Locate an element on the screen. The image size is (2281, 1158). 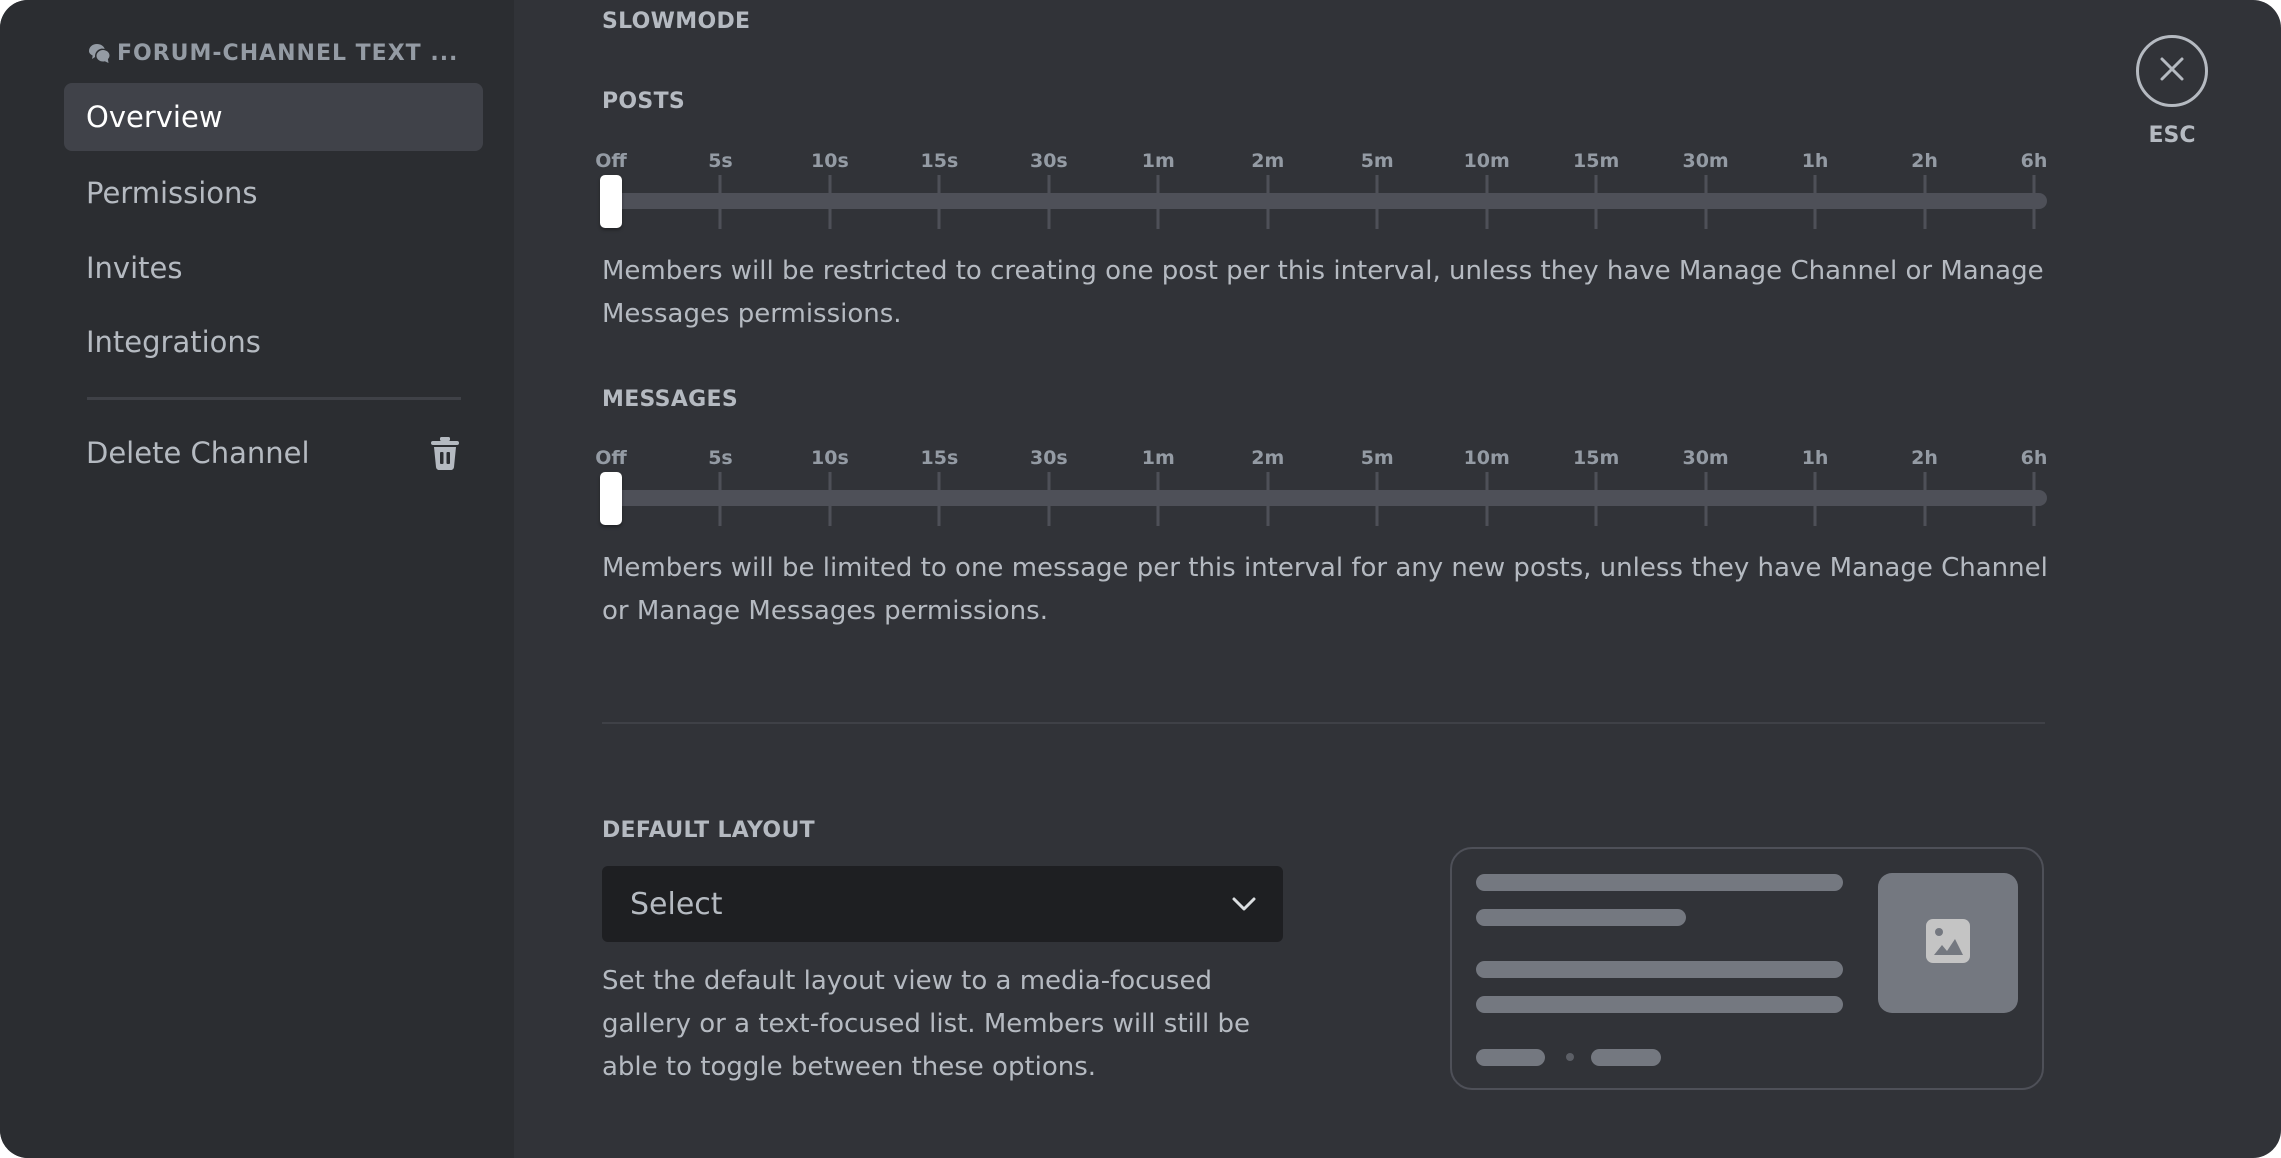
trash-icon is located at coordinates (445, 453).